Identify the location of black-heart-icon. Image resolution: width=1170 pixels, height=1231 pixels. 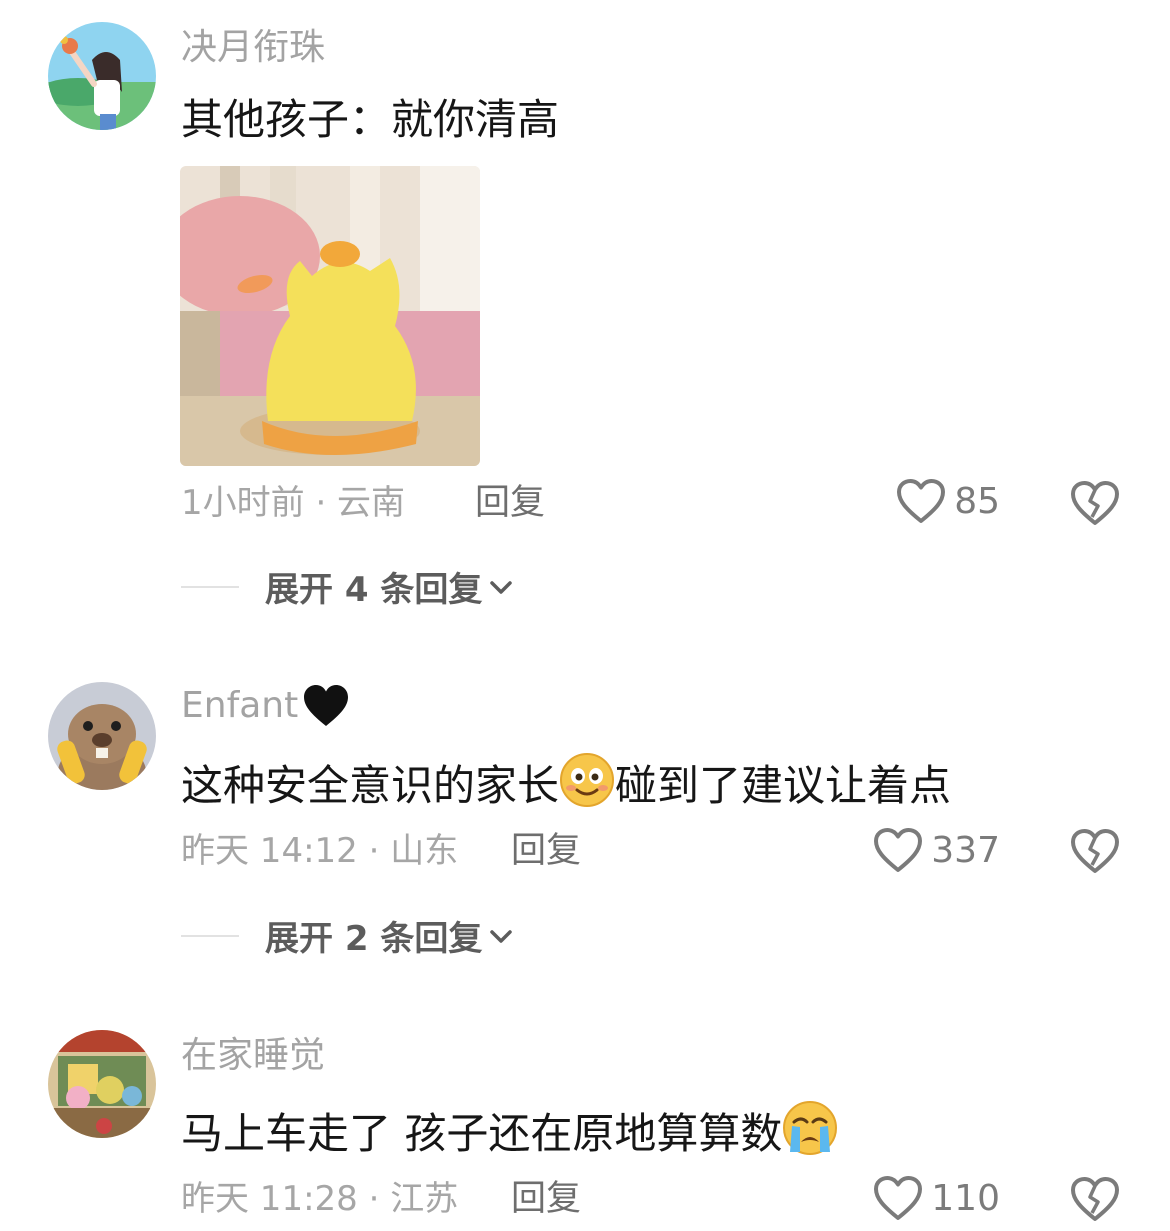
(326, 705).